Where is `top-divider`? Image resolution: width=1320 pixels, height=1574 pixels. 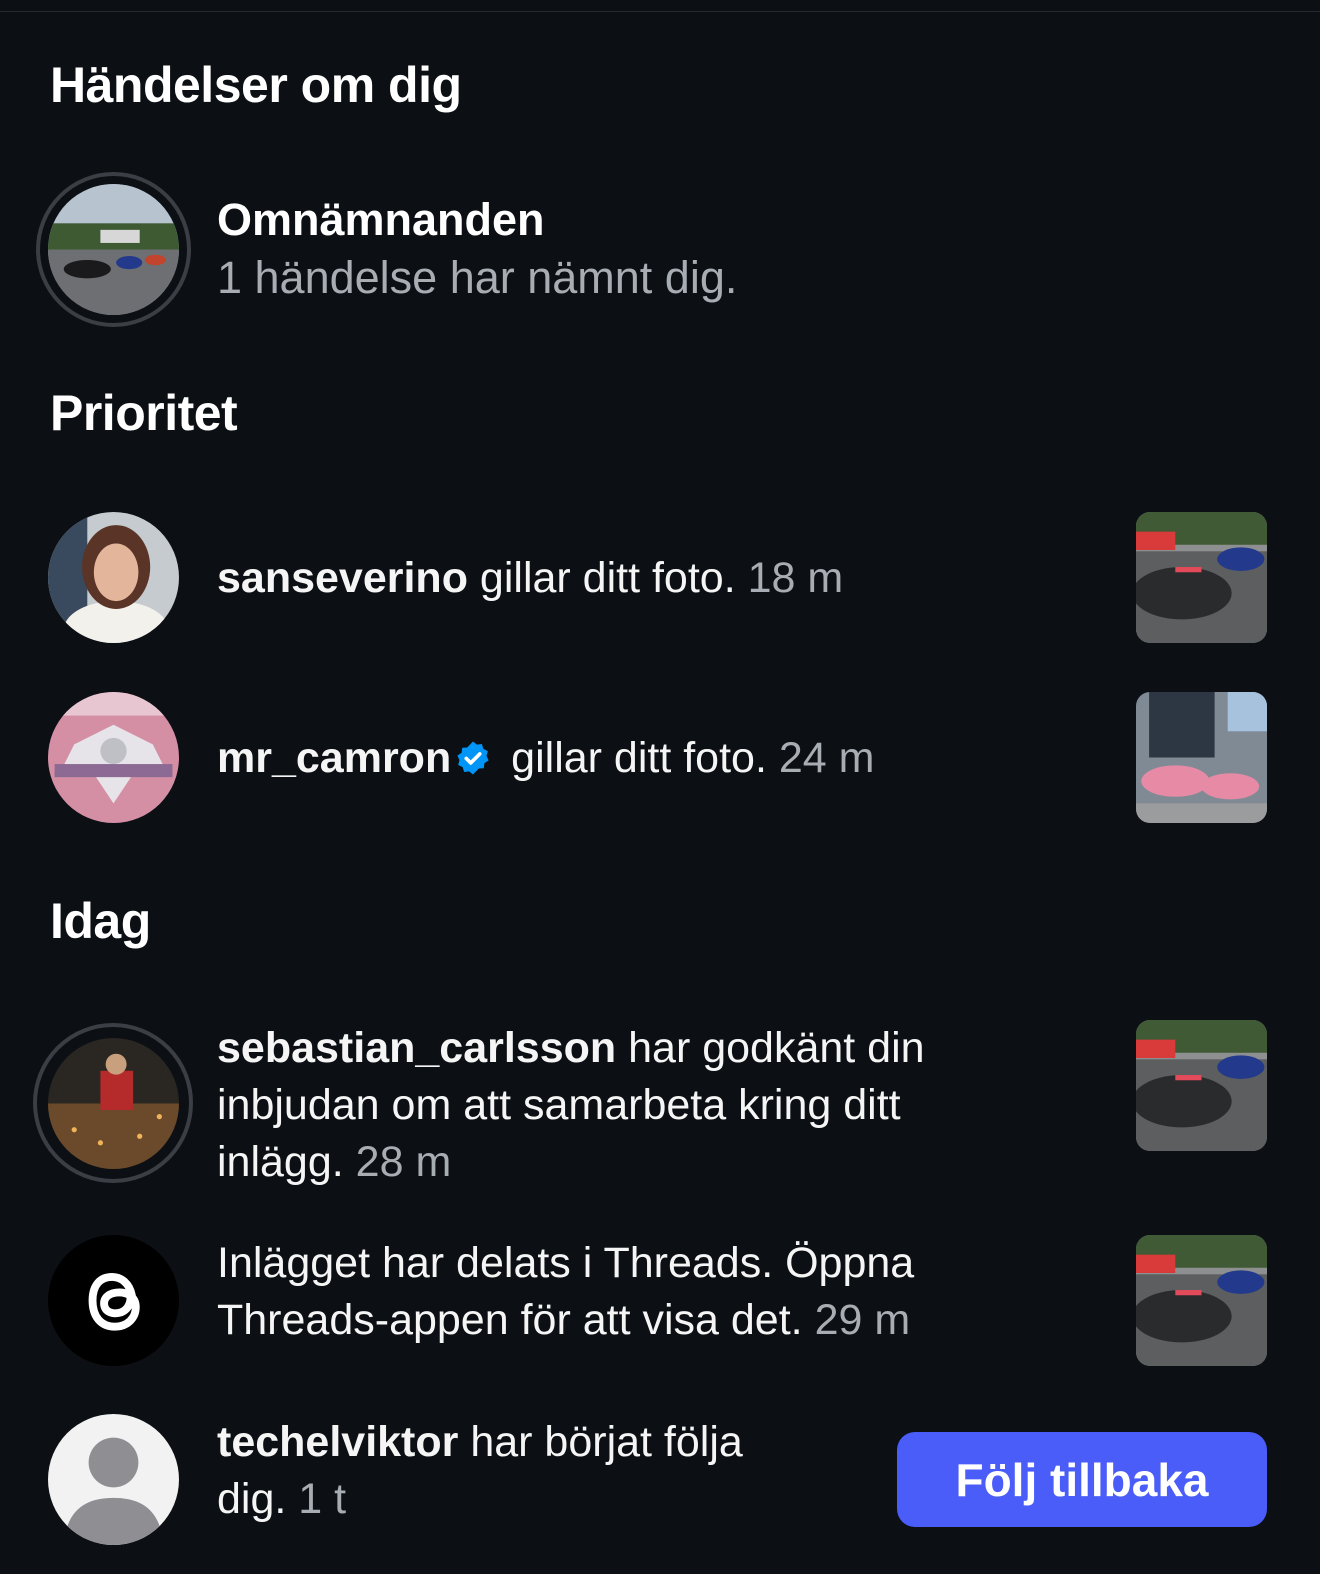
top-divider is located at coordinates (660, 6).